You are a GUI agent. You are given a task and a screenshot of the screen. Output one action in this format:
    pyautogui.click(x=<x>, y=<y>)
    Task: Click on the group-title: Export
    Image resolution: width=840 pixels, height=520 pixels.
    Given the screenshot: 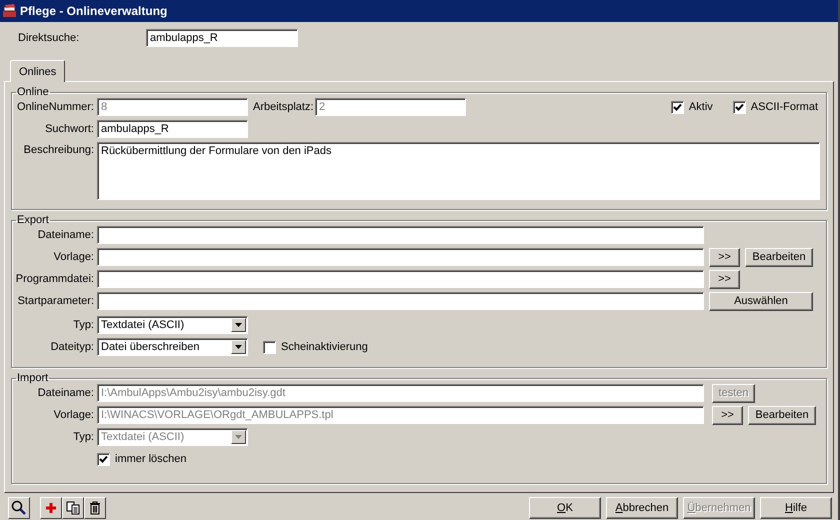 What is the action you would take?
    pyautogui.click(x=33, y=220)
    